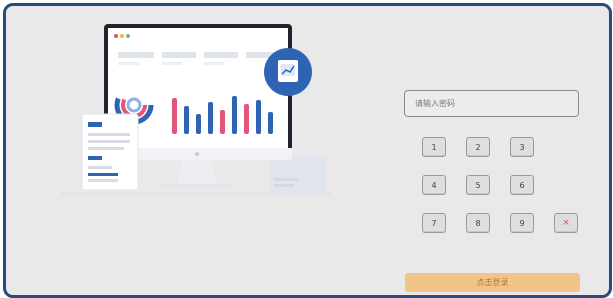 Image resolution: width=613 pixels, height=298 pixels. I want to click on keypad-key-4: 4, so click(434, 185).